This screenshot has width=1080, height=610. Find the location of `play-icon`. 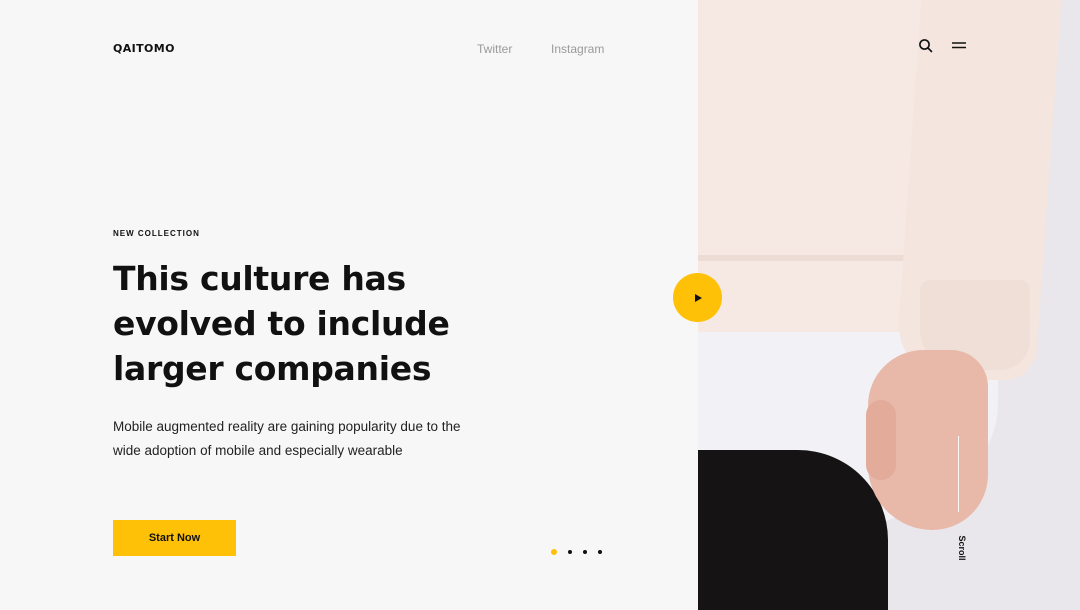

play-icon is located at coordinates (698, 297).